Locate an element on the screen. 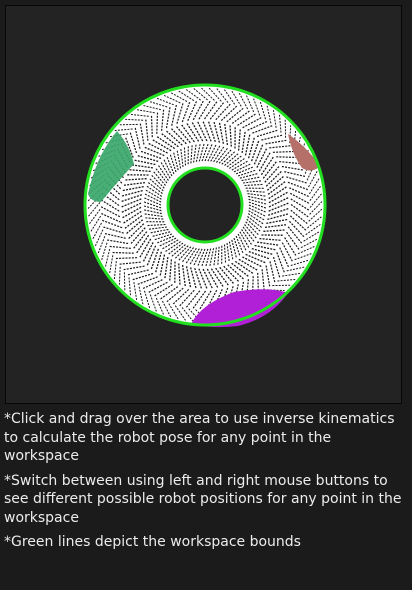 The height and width of the screenshot is (590, 412). inner-workspace-bound is located at coordinates (205, 205).